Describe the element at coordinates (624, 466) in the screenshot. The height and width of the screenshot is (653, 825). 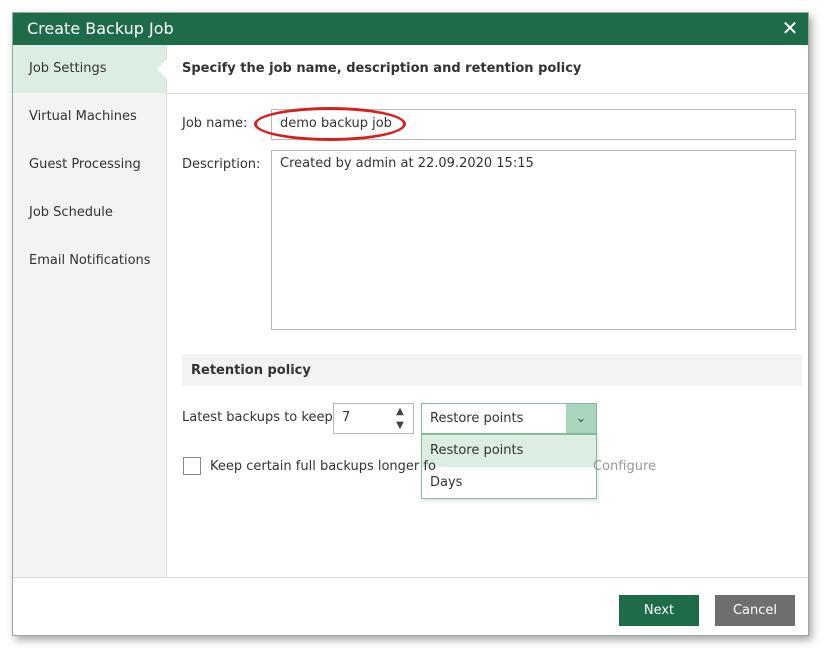
I see `configure-link: Configure` at that location.